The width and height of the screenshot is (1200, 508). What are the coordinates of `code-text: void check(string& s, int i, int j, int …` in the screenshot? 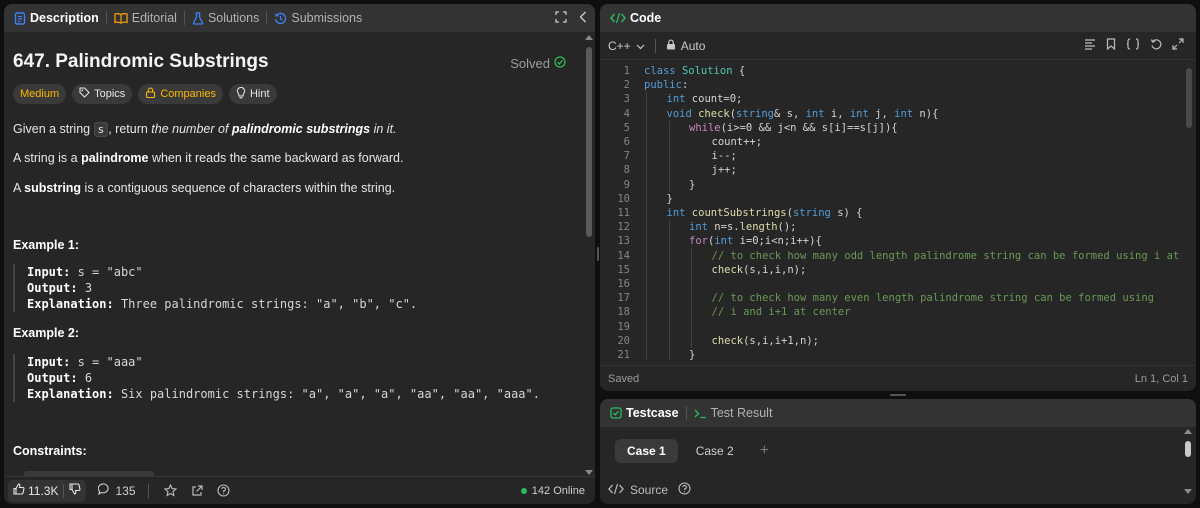 It's located at (803, 114).